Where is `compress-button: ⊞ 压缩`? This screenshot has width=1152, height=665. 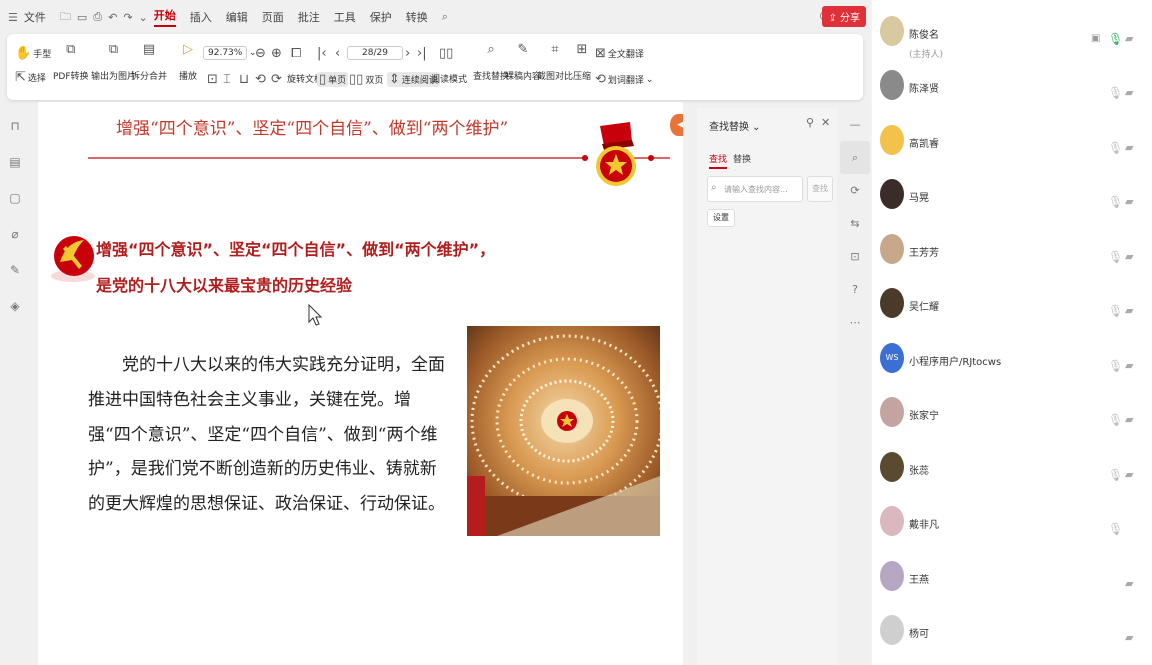
compress-button: ⊞ 压缩 is located at coordinates (582, 62).